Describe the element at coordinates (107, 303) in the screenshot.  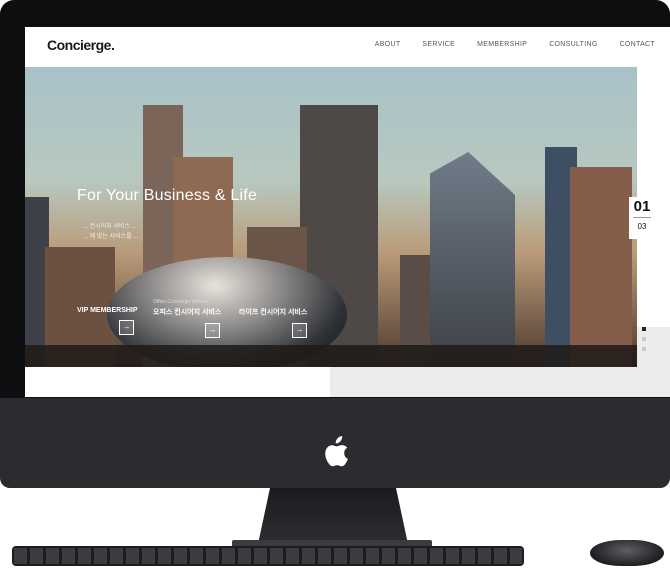
I see `service-vip-tagline` at that location.